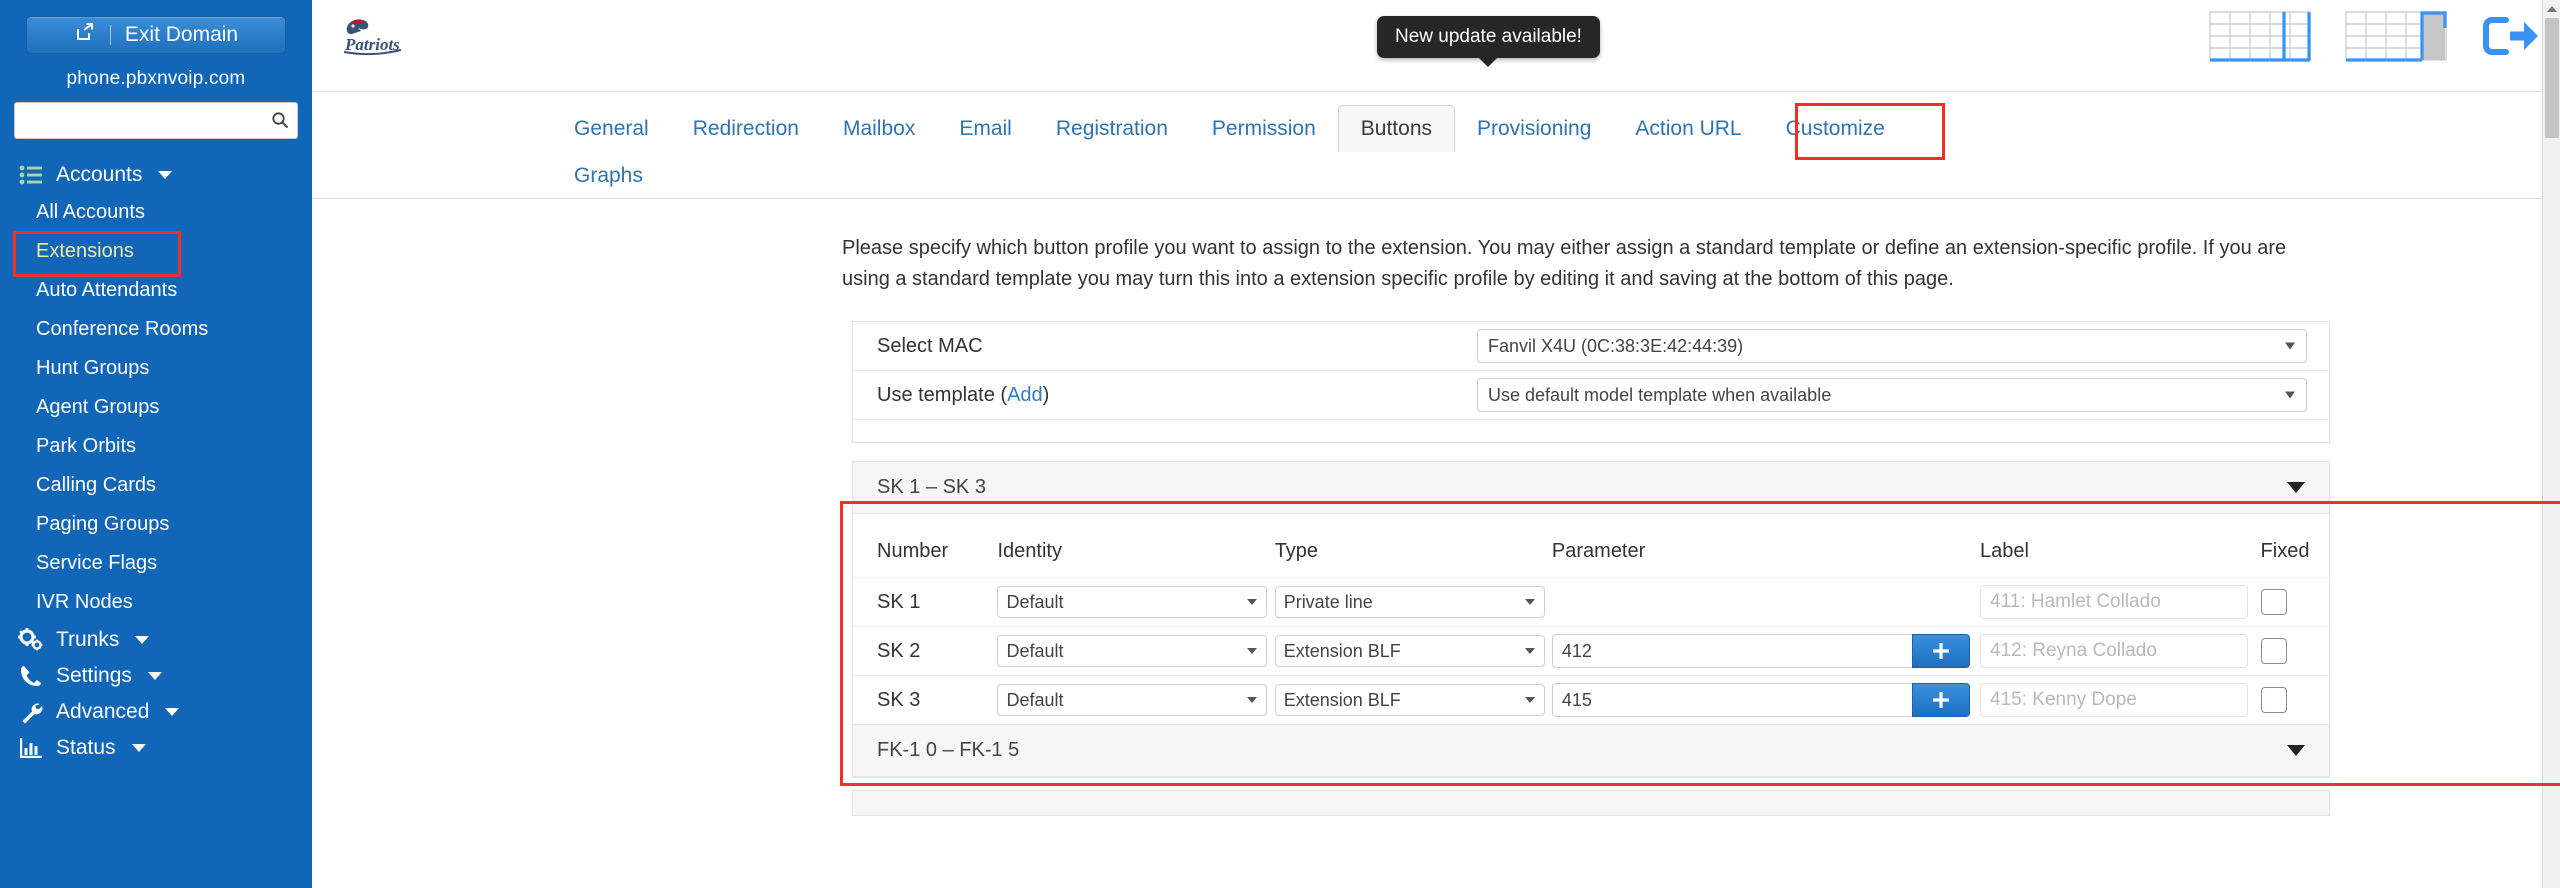 The width and height of the screenshot is (2560, 888). What do you see at coordinates (88, 639) in the screenshot?
I see `sidebar-group-label-trunks: Trunks` at bounding box center [88, 639].